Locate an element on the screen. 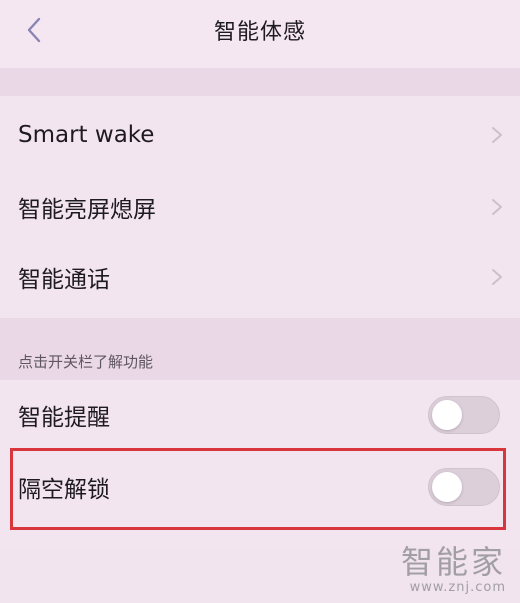  smart-reminder-toggle is located at coordinates (464, 415).